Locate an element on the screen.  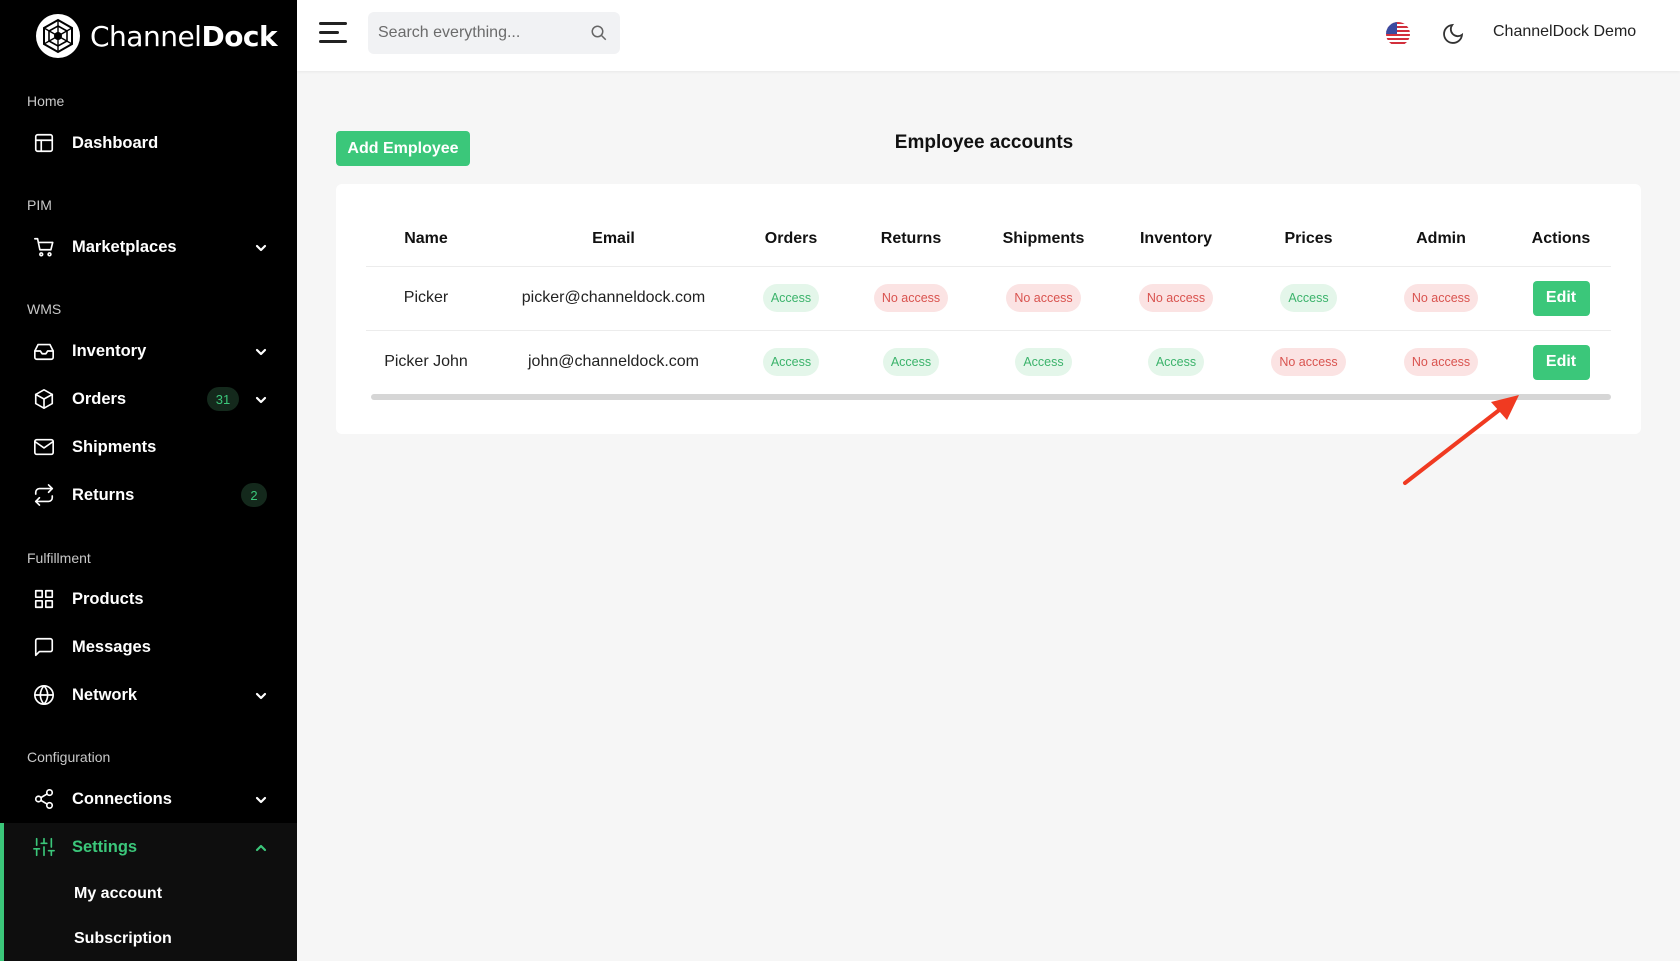
sidebar-item-marketplaces: Marketplaces is located at coordinates (148, 247).